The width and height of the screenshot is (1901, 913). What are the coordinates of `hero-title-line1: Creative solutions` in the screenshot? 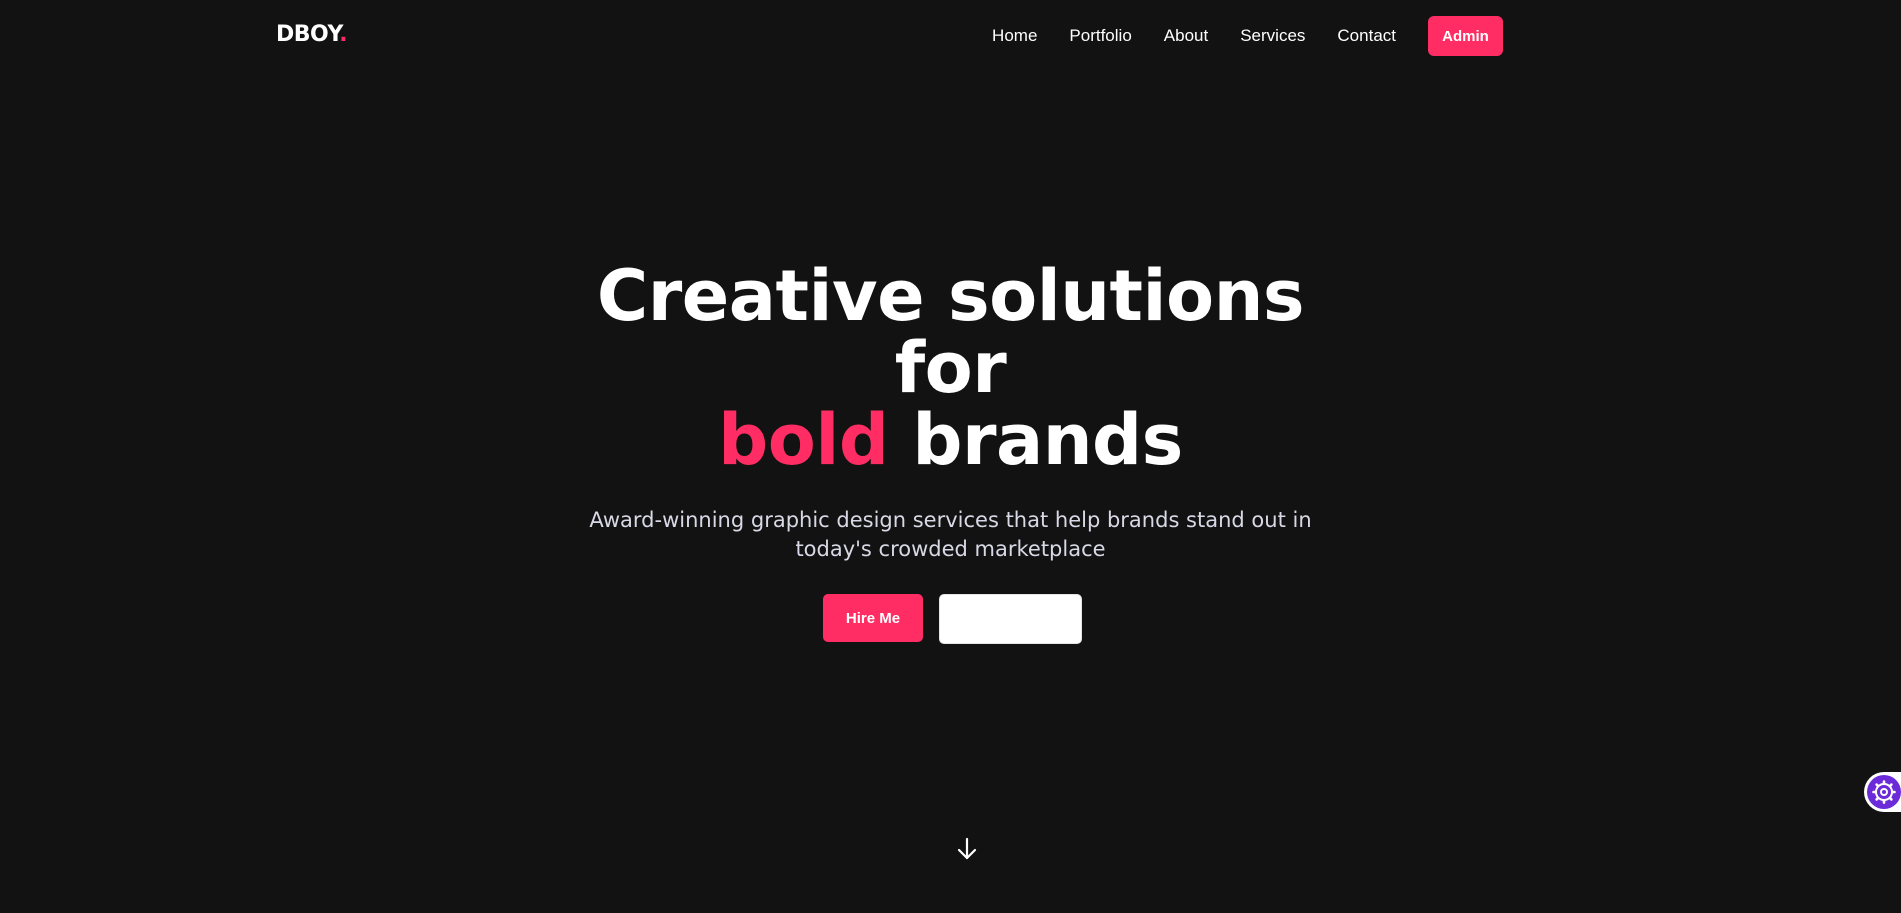 It's located at (950, 296).